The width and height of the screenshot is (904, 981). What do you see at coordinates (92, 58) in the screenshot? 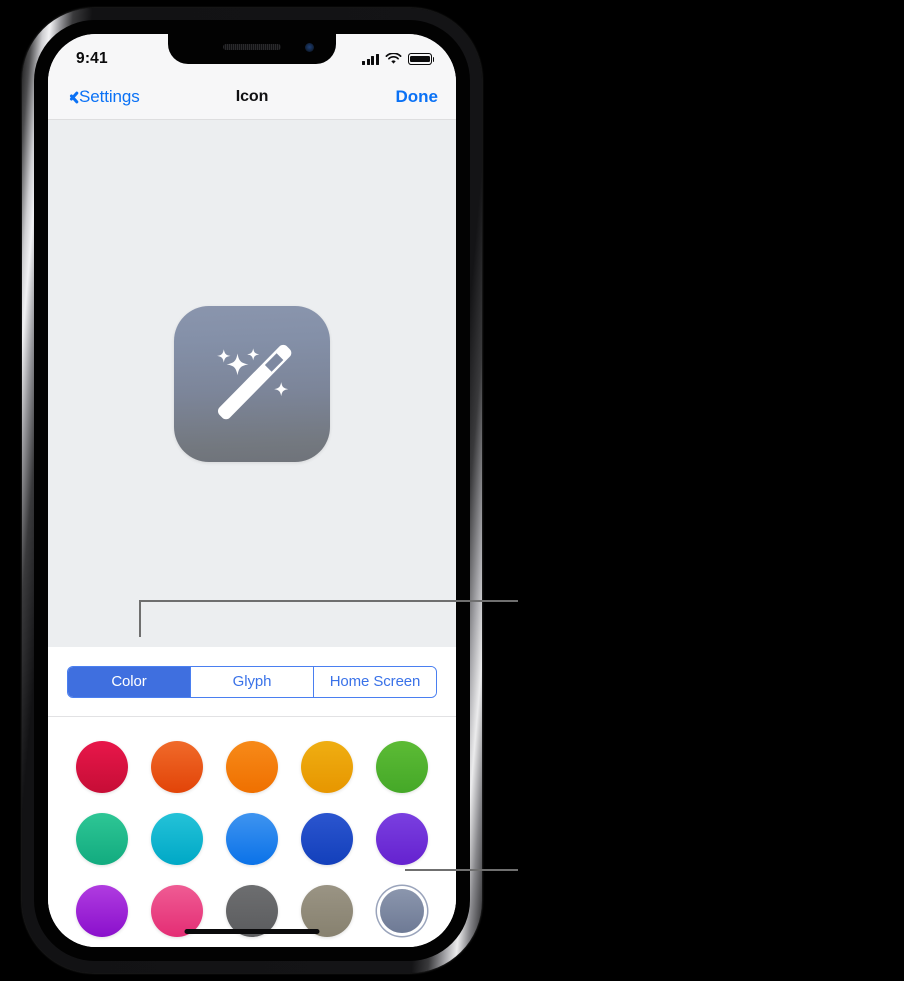
I see `status-bar-time: 9:41` at bounding box center [92, 58].